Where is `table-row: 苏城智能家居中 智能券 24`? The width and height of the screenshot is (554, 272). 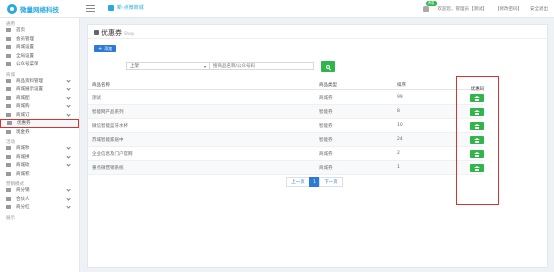
table-row: 苏城智能家居中 智能券 24 is located at coordinates (285, 140).